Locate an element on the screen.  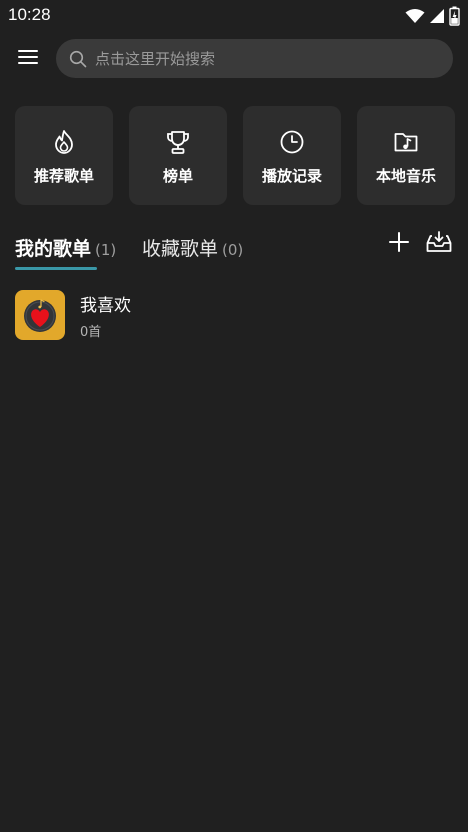
tab-count: (0) is located at coordinates (233, 250).